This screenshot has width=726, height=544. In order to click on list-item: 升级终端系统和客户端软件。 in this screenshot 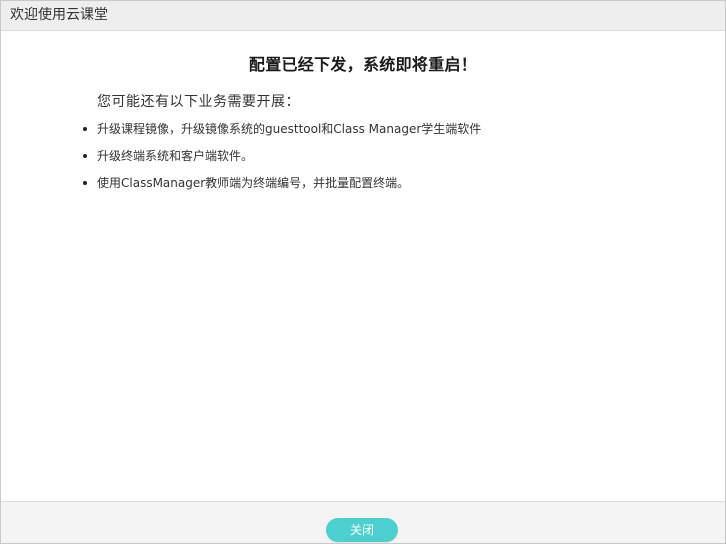, I will do `click(282, 156)`.